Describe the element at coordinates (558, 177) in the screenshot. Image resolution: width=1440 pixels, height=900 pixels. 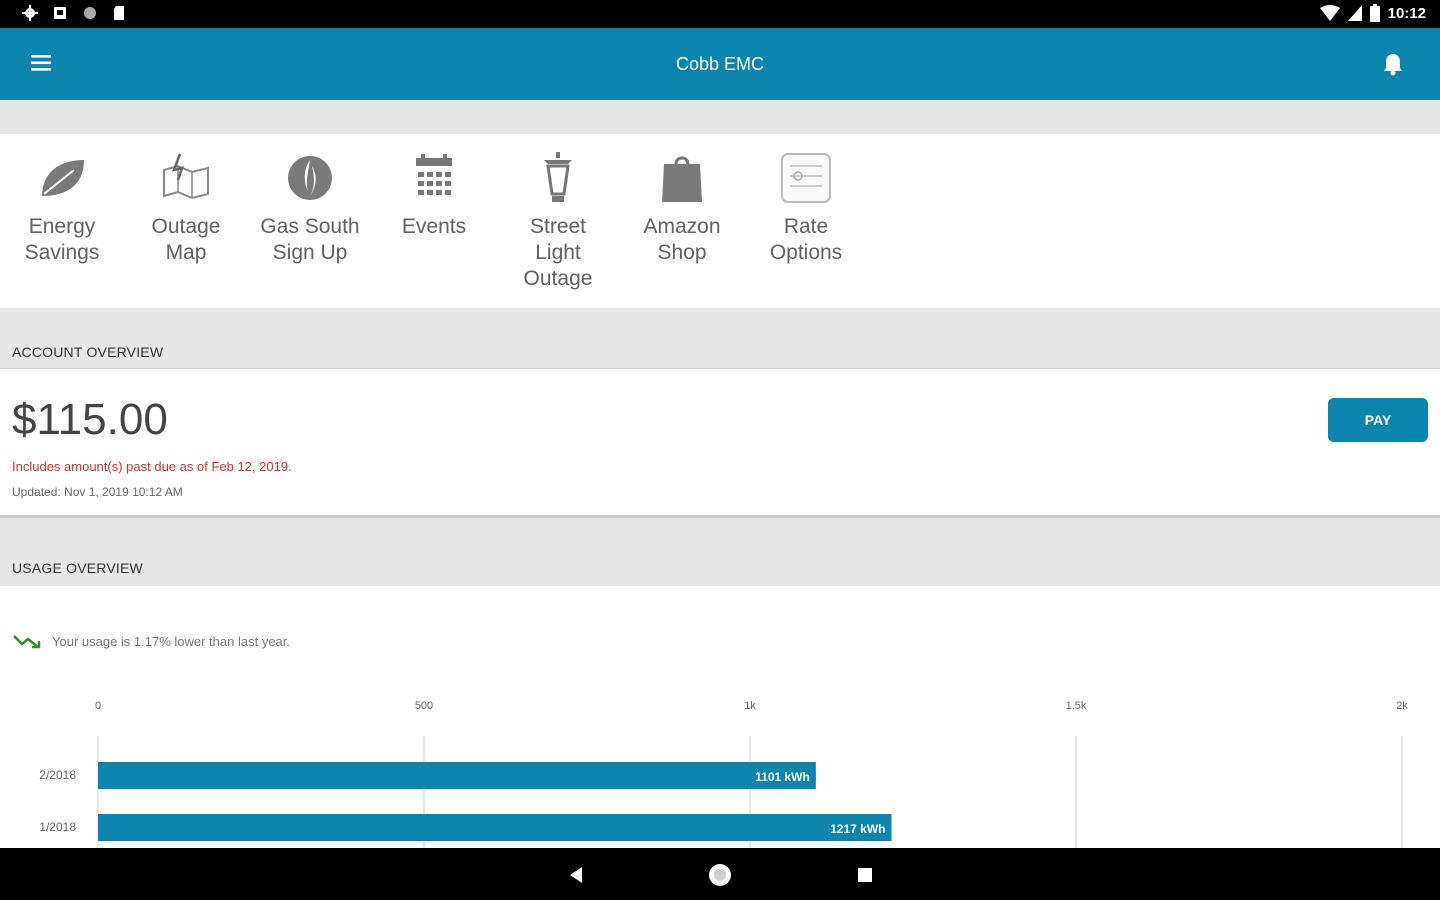
I see `street-light-icon` at that location.